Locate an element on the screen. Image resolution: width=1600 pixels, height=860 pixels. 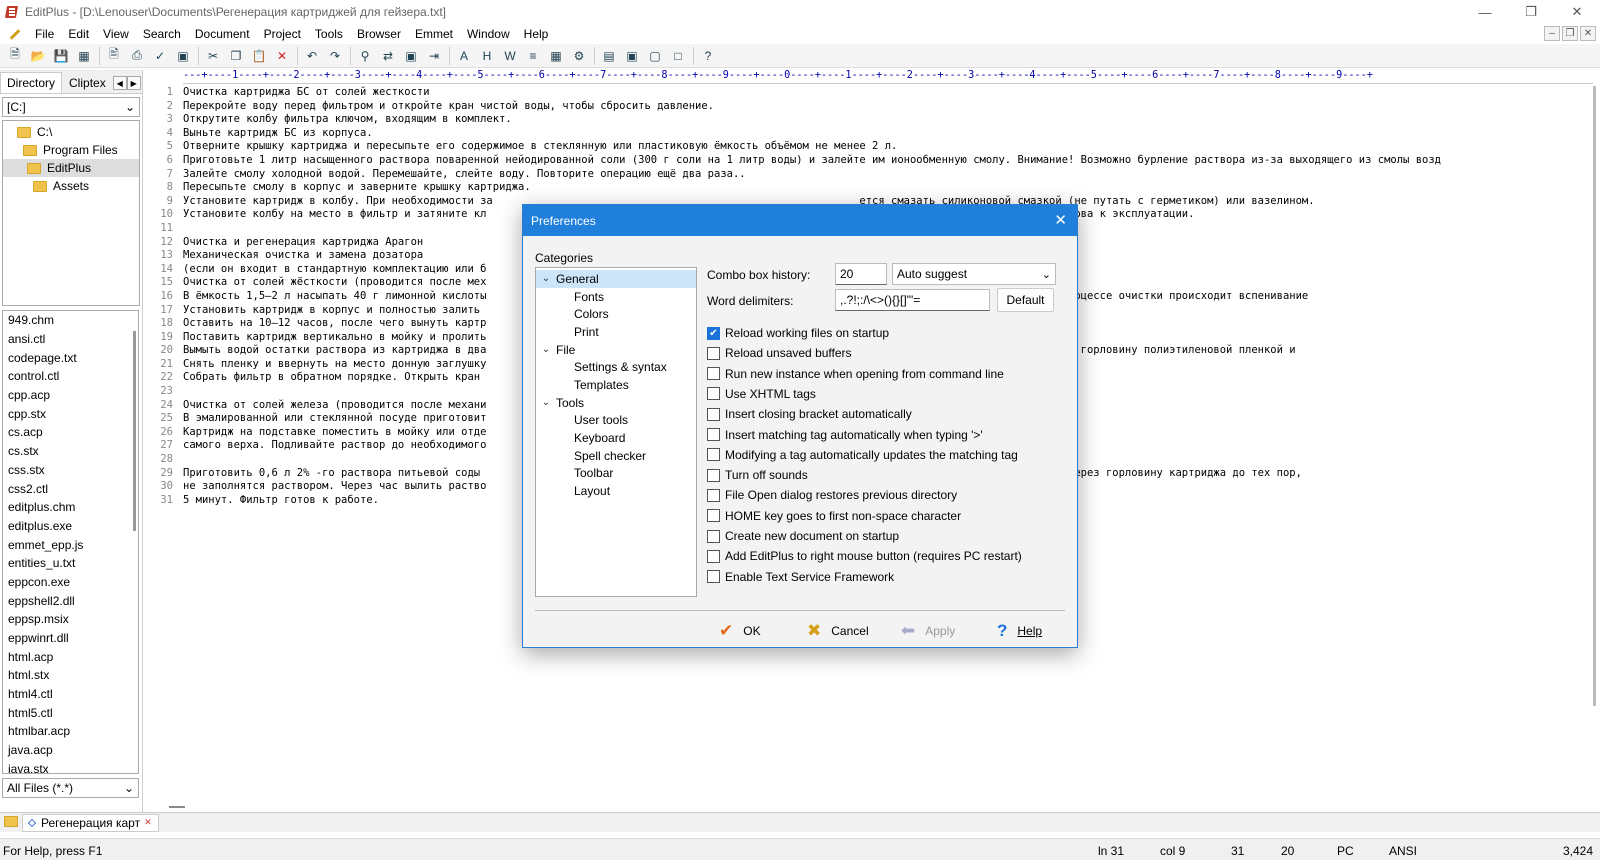
menu-browser: Browser is located at coordinates (379, 34).